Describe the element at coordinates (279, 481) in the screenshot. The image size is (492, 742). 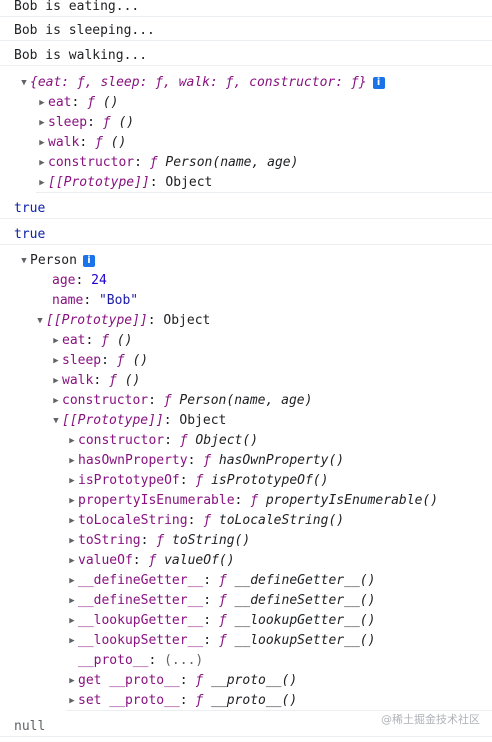
I see `object-proto-isprototypeof: ▶ isPrototypeOf: ƒ isPrototypeOf()` at that location.